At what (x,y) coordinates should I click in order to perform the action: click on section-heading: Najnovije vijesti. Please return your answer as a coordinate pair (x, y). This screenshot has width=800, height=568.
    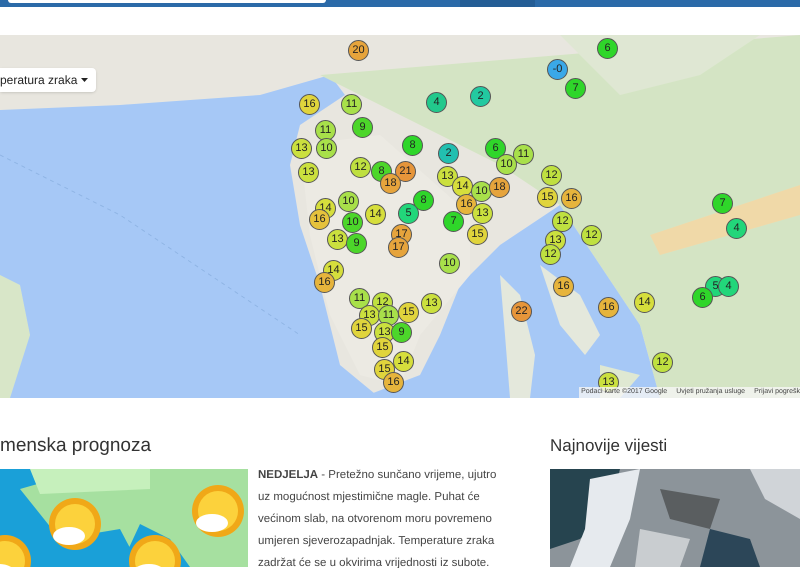
    Looking at the image, I should click on (609, 446).